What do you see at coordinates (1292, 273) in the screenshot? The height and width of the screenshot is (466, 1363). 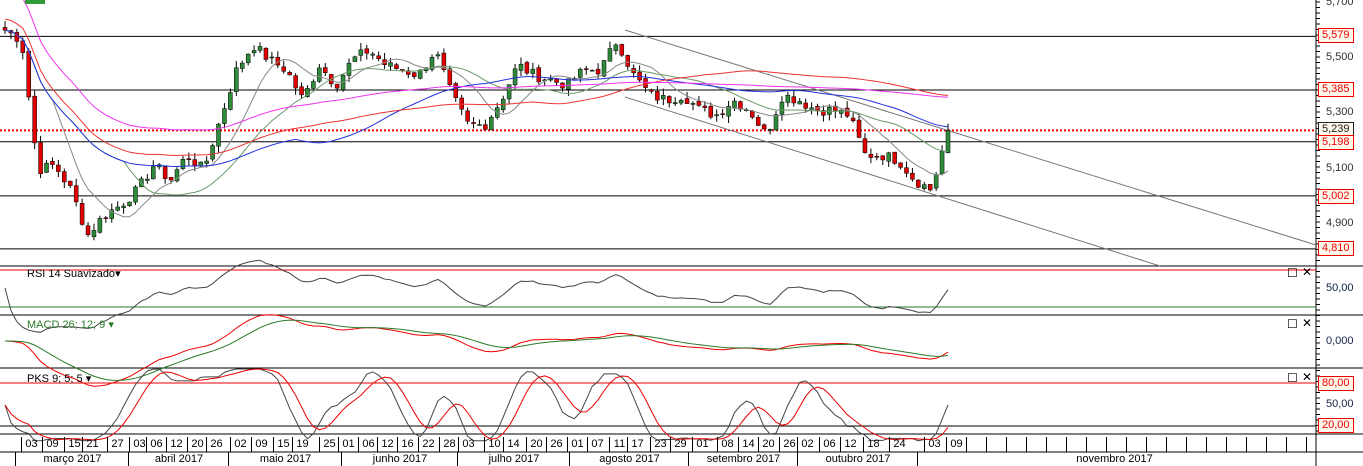 I see `maximize-rsi-button: ☐` at bounding box center [1292, 273].